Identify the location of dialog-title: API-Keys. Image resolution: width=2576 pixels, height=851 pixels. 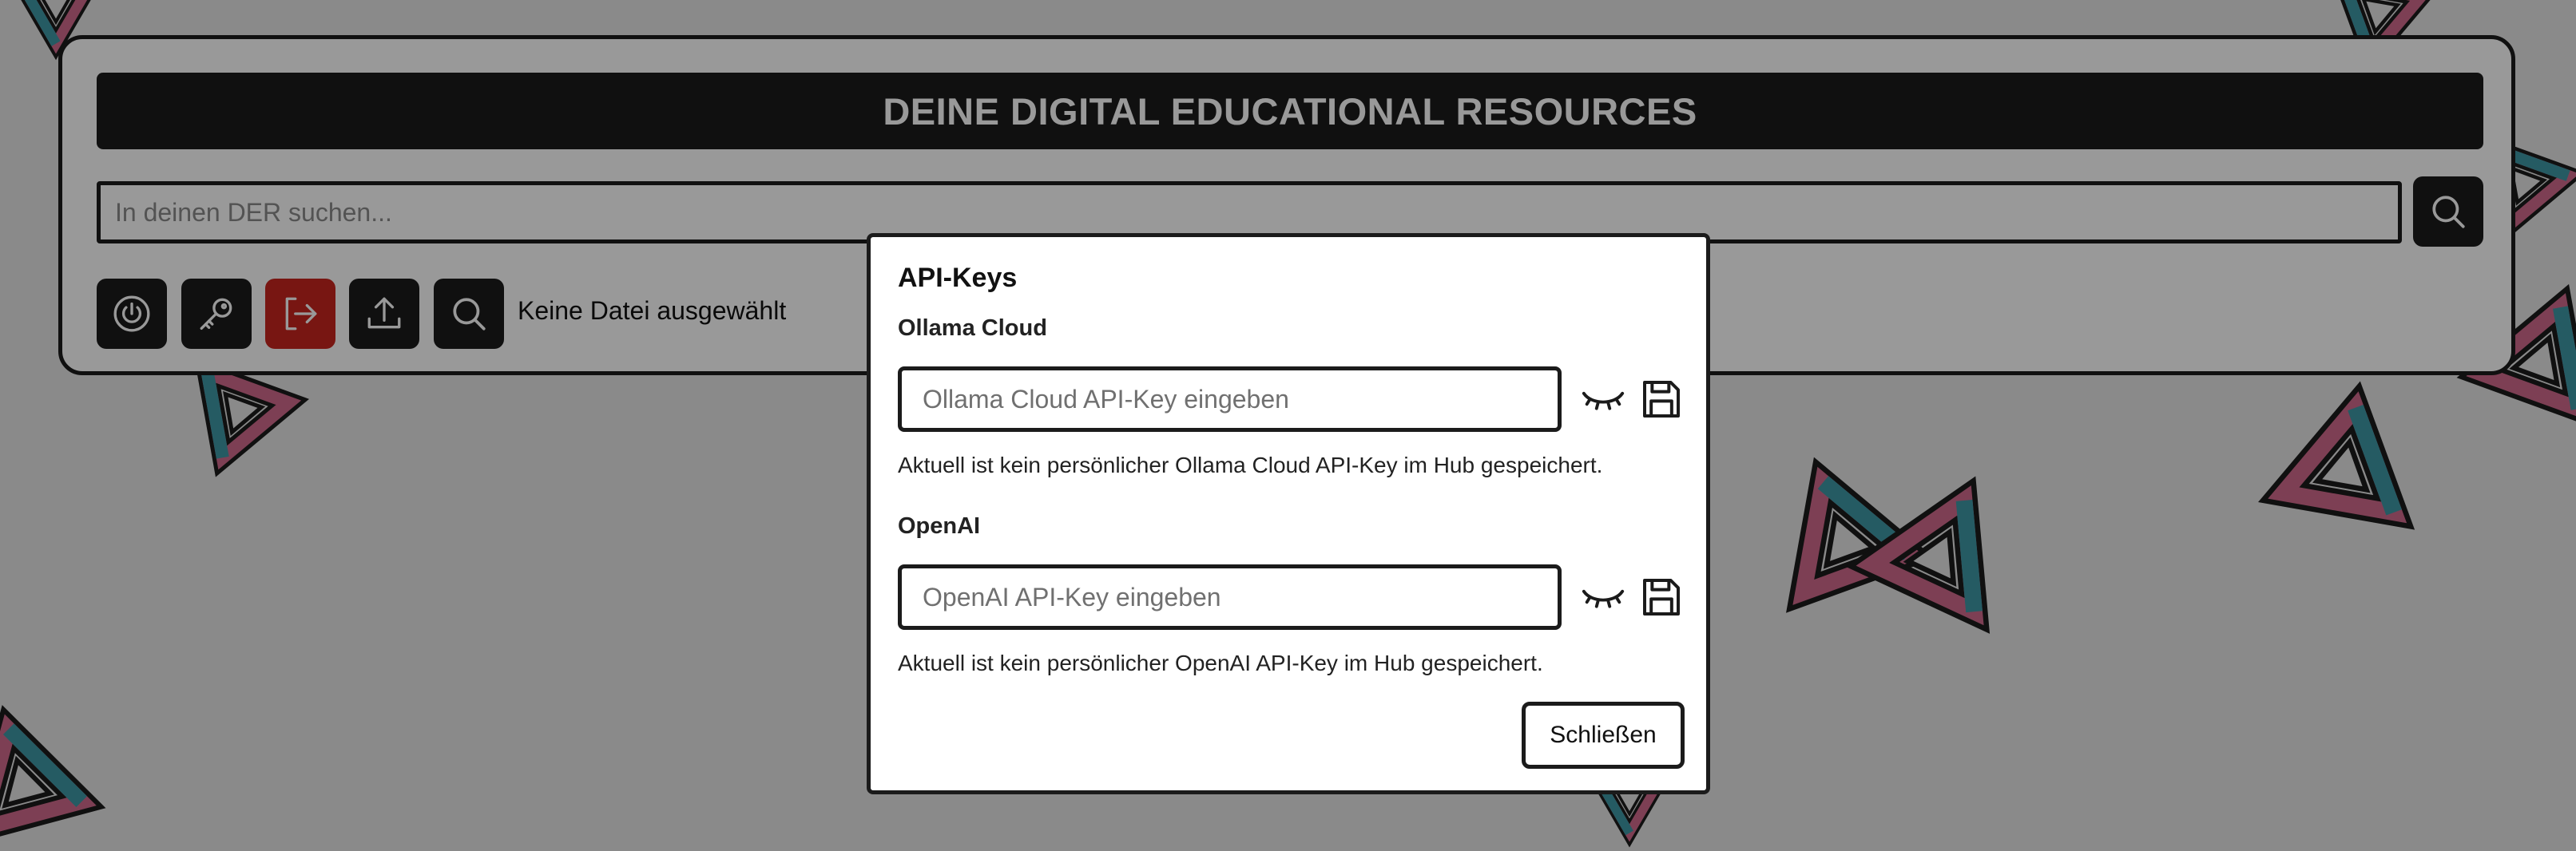
(958, 278).